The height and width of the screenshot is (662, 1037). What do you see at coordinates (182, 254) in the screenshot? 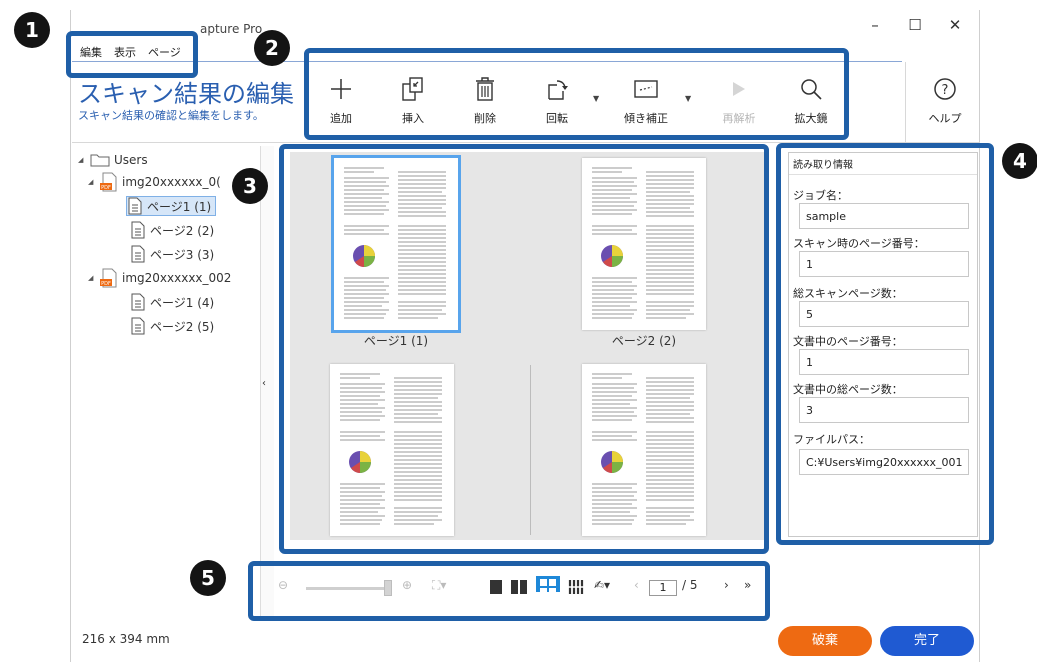
I see `tree-page-label: ページ3 (3)` at bounding box center [182, 254].